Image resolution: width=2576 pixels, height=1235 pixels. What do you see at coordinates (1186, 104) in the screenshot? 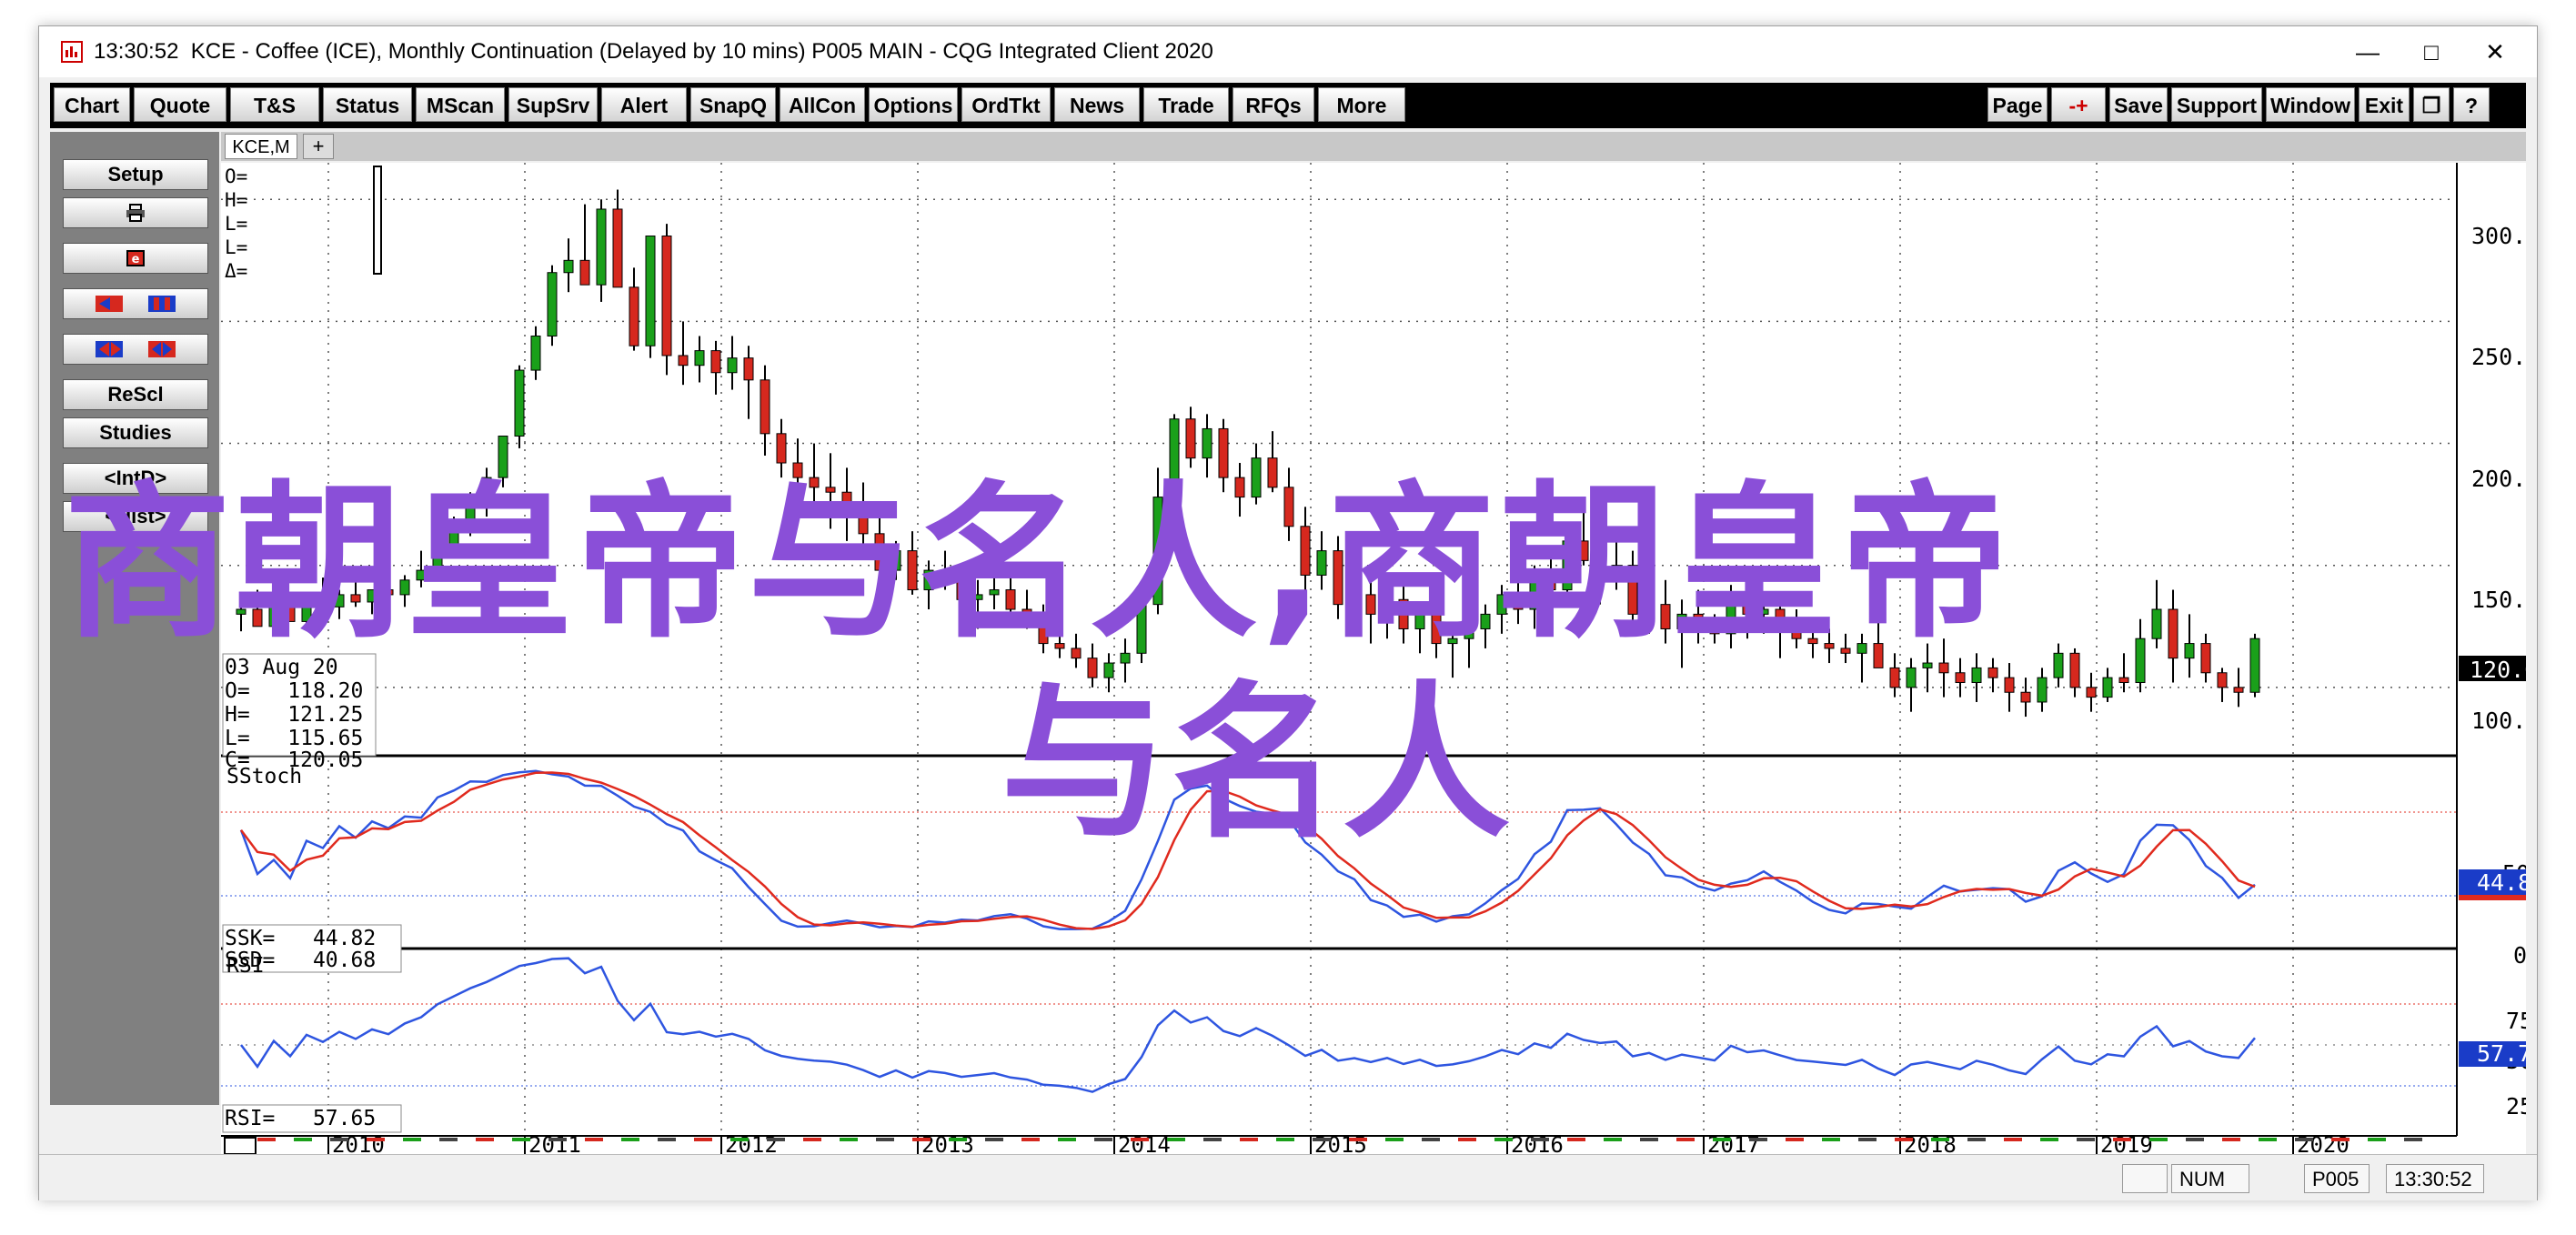
I see `toolbar-trade-button: Trade` at bounding box center [1186, 104].